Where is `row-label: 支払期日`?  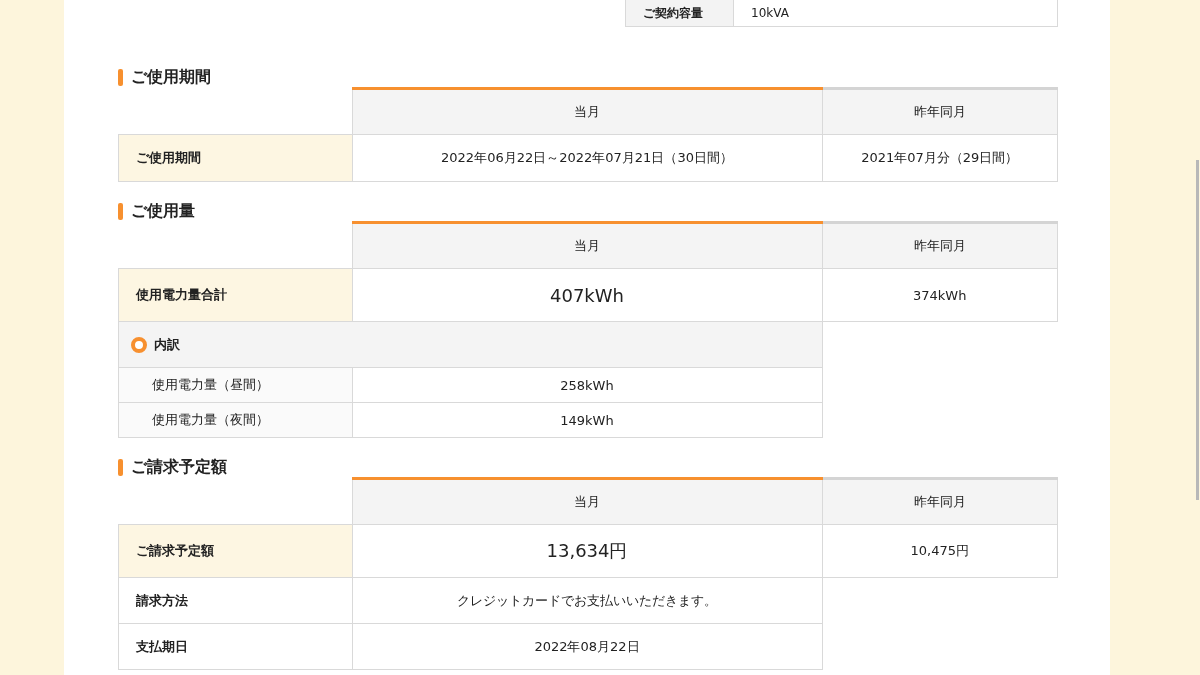
row-label: 支払期日 is located at coordinates (235, 646).